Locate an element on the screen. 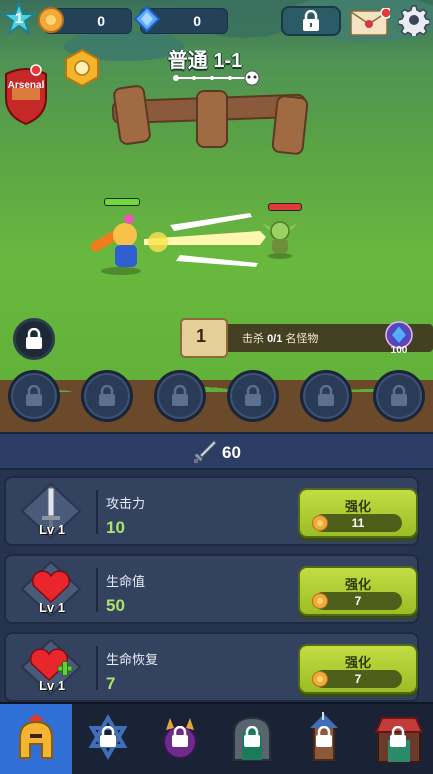 The height and width of the screenshot is (774, 433). guild-name: Arsenal is located at coordinates (26, 85).